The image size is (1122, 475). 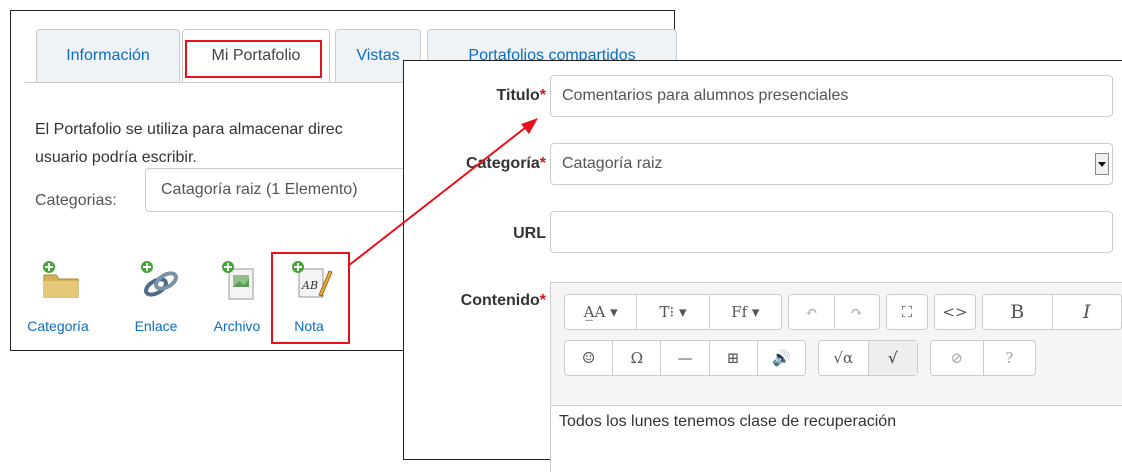 What do you see at coordinates (238, 280) in the screenshot?
I see `file-add-icon` at bounding box center [238, 280].